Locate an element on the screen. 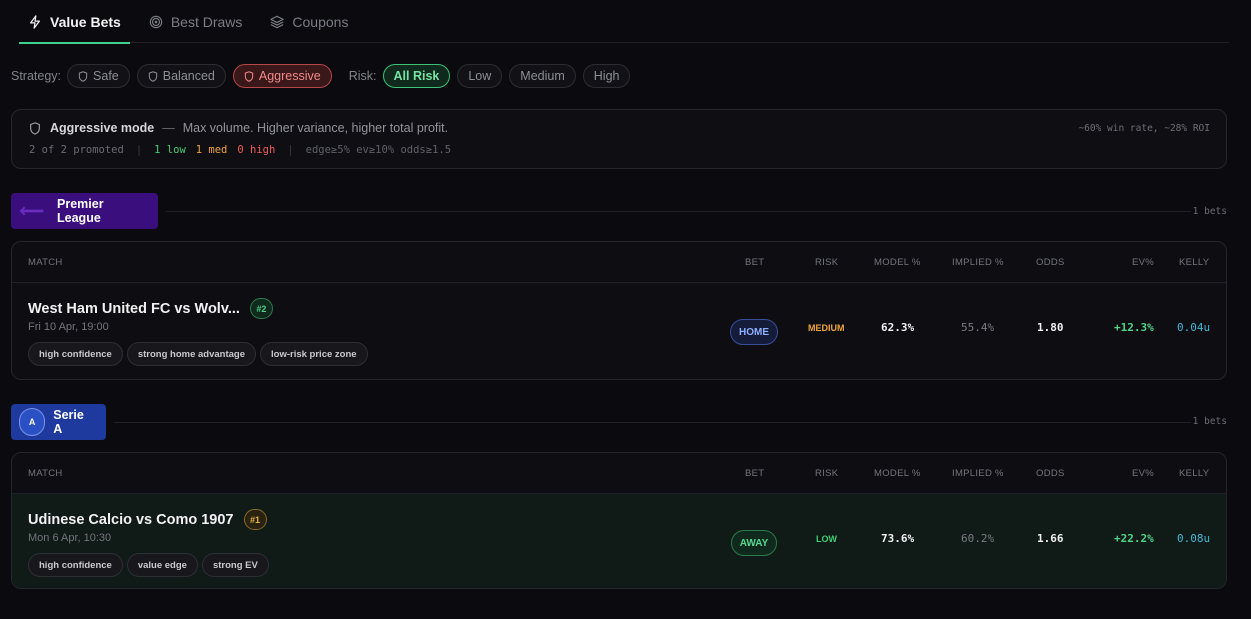  rank-badge: #2 is located at coordinates (261, 308).